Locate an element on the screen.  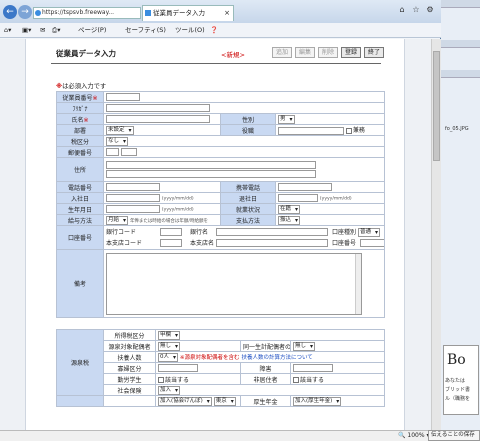
social-insurance-select: 加入 is located at coordinates (169, 390).